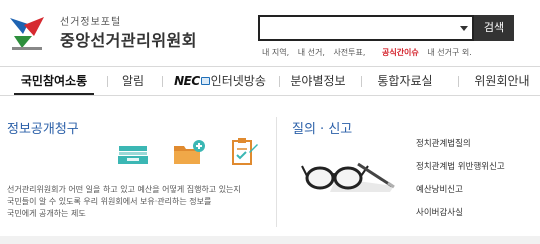 The height and width of the screenshot is (244, 540). What do you see at coordinates (46, 213) in the screenshot?
I see `description-line: 국민에게 공개하는 제도` at bounding box center [46, 213].